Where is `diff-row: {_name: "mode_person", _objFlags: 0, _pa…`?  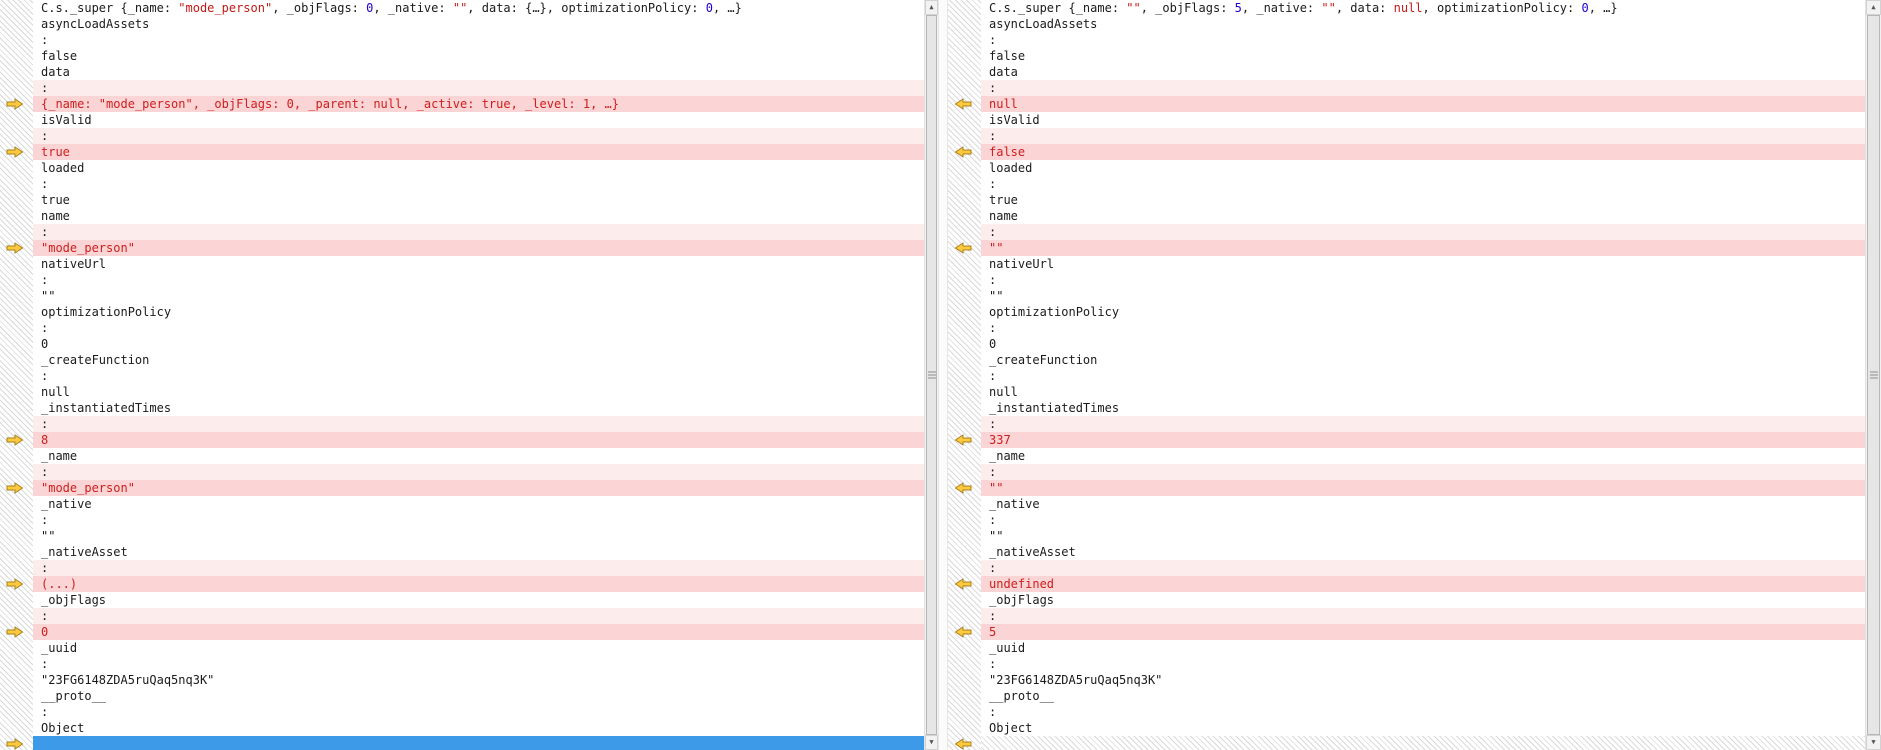
diff-row: {_name: "mode_person", _objFlags: 0, _pa… is located at coordinates (478, 104).